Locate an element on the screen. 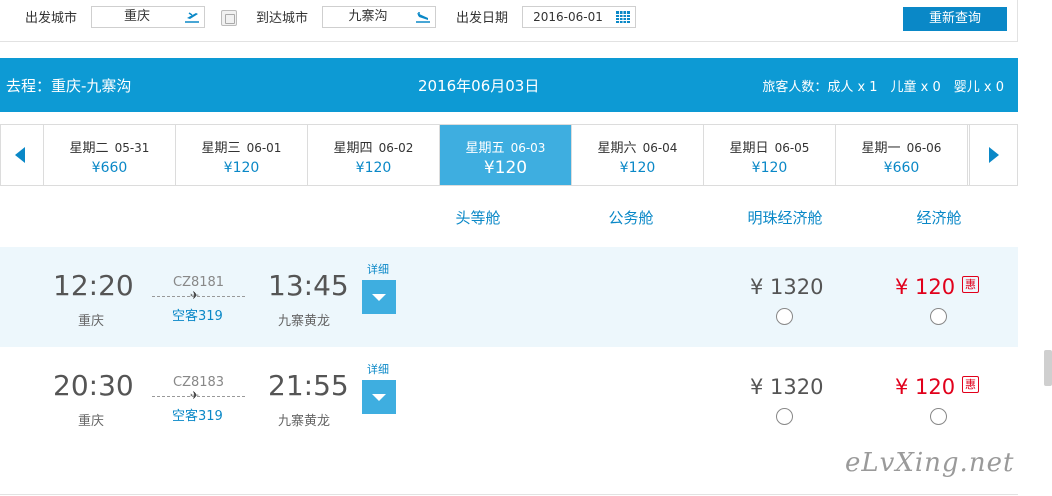 The width and height of the screenshot is (1052, 496). depart-city-label: 出发城市 is located at coordinates (51, 18).